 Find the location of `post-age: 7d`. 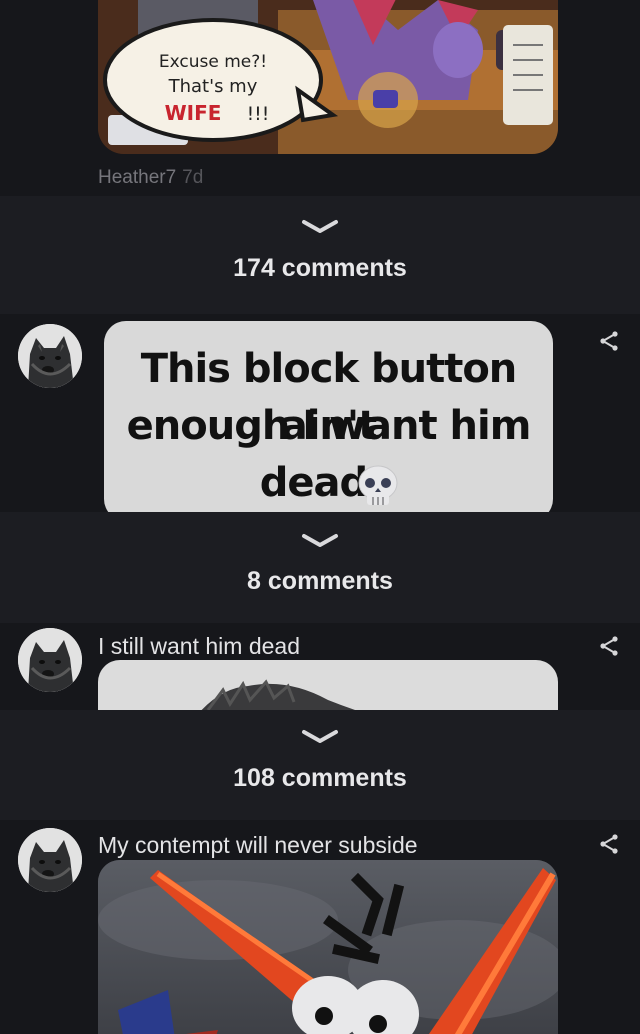

post-age: 7d is located at coordinates (193, 177).